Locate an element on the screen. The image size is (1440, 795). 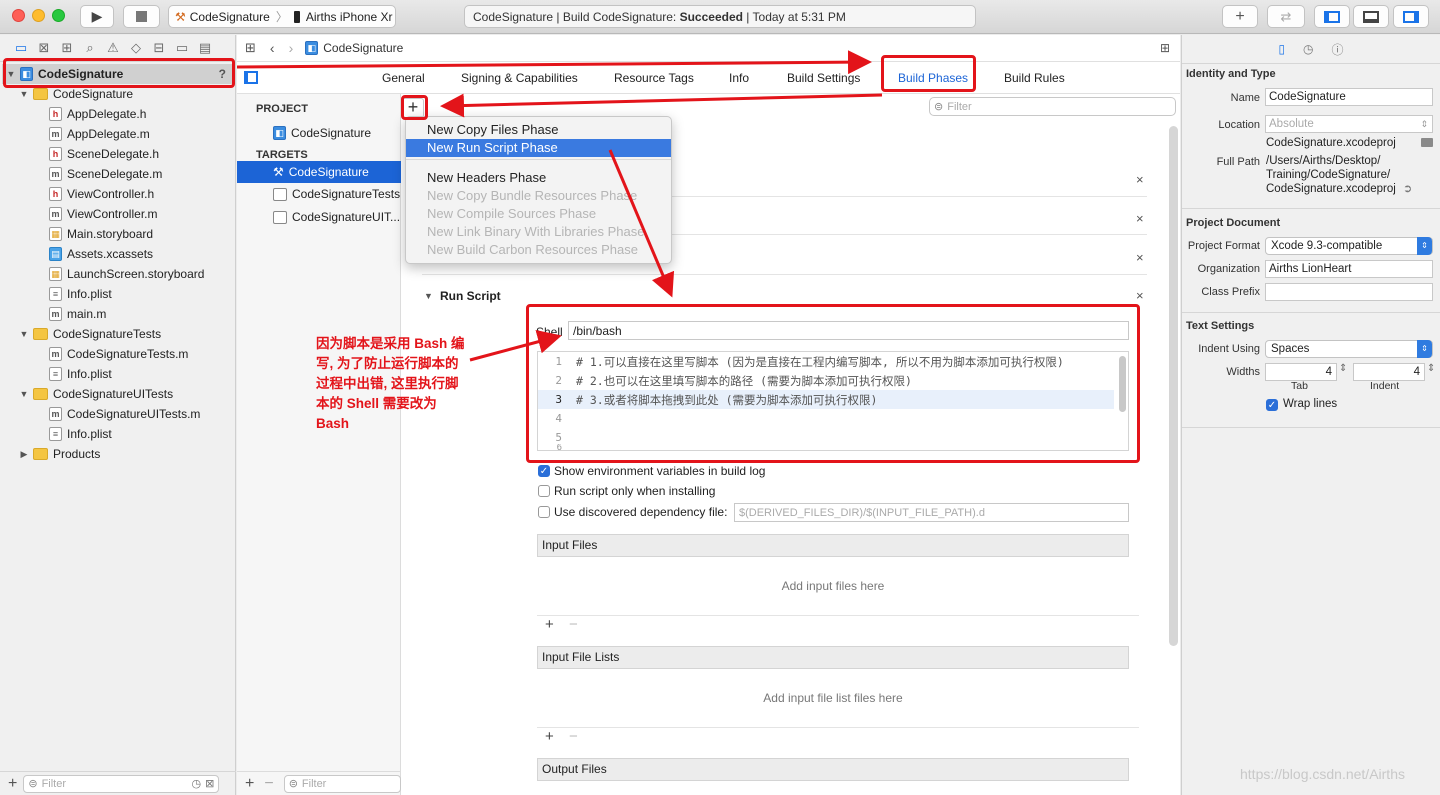
disclosure-closed-icon: ▶ is located at coordinates (24, 454).